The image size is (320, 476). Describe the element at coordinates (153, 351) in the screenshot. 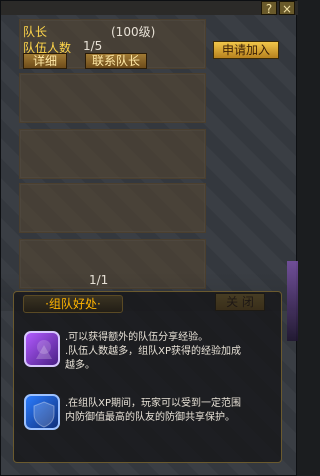

I see `benefit-text-1: .可以获得额外的队伍分享经验。 .队伍人数越多，组队XP获得的经验加成越多。` at that location.